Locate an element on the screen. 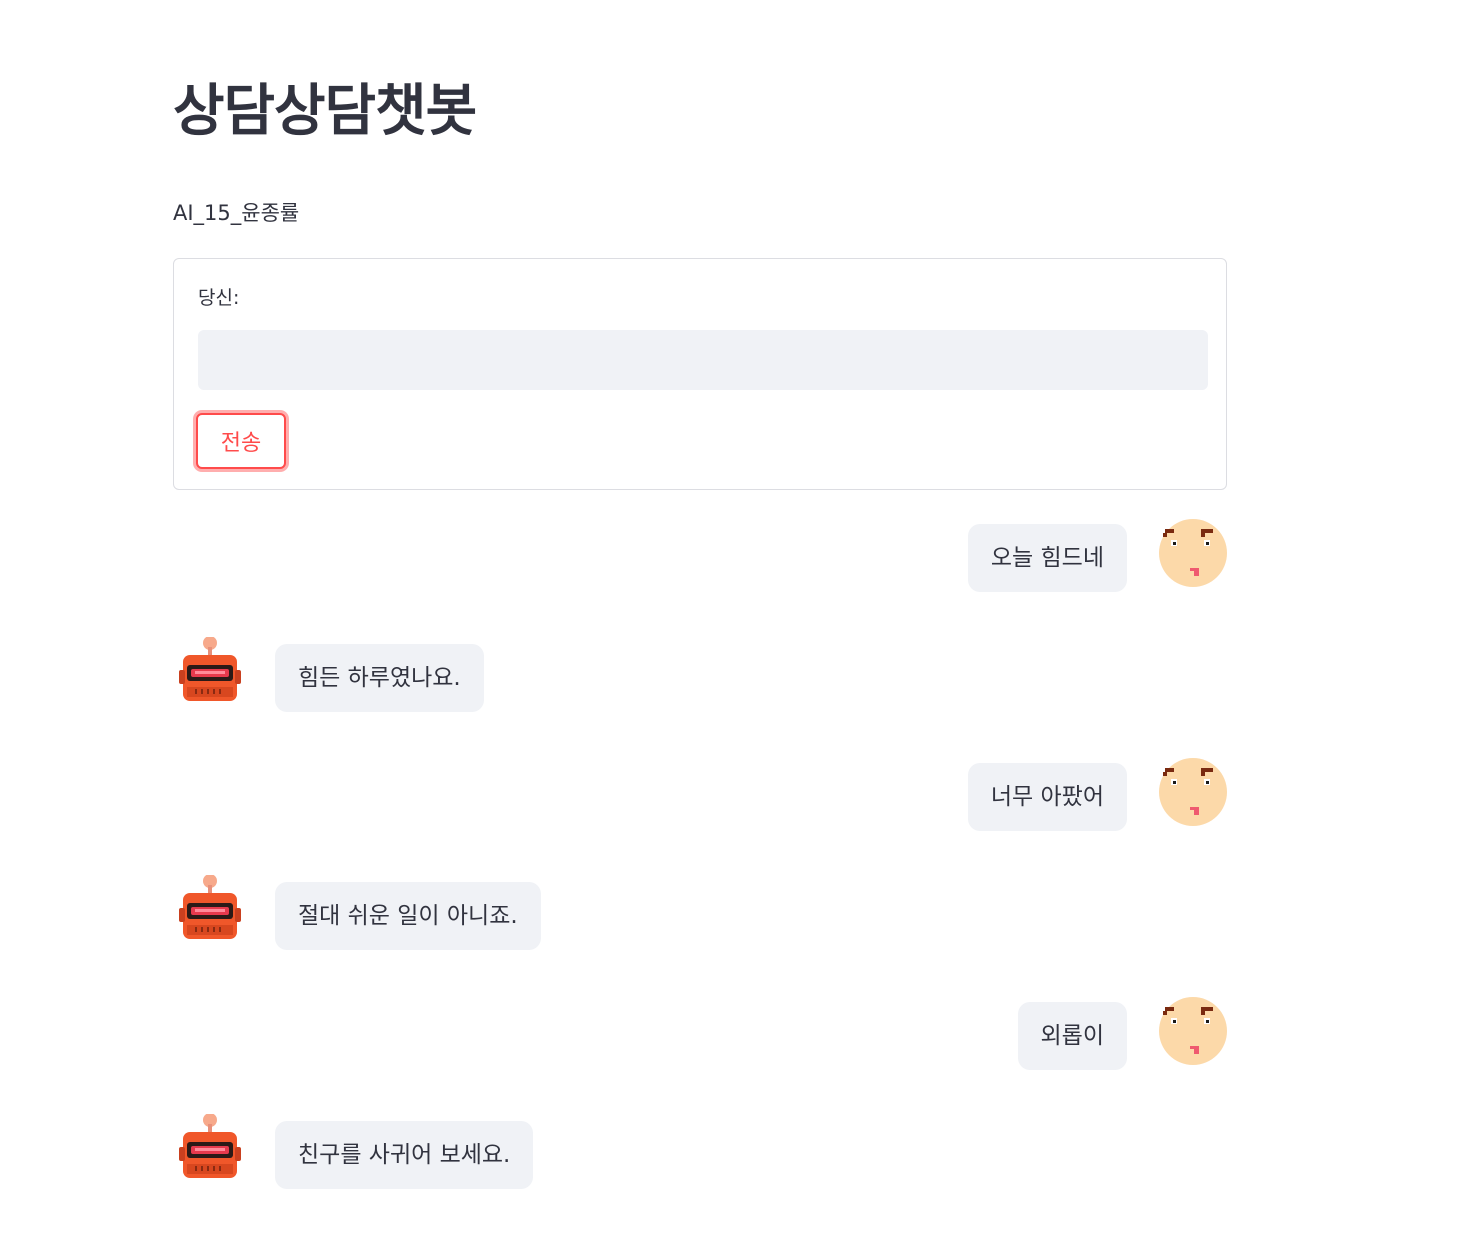 This screenshot has height=1248, width=1459. message-form: 당신: 전송 is located at coordinates (700, 374).